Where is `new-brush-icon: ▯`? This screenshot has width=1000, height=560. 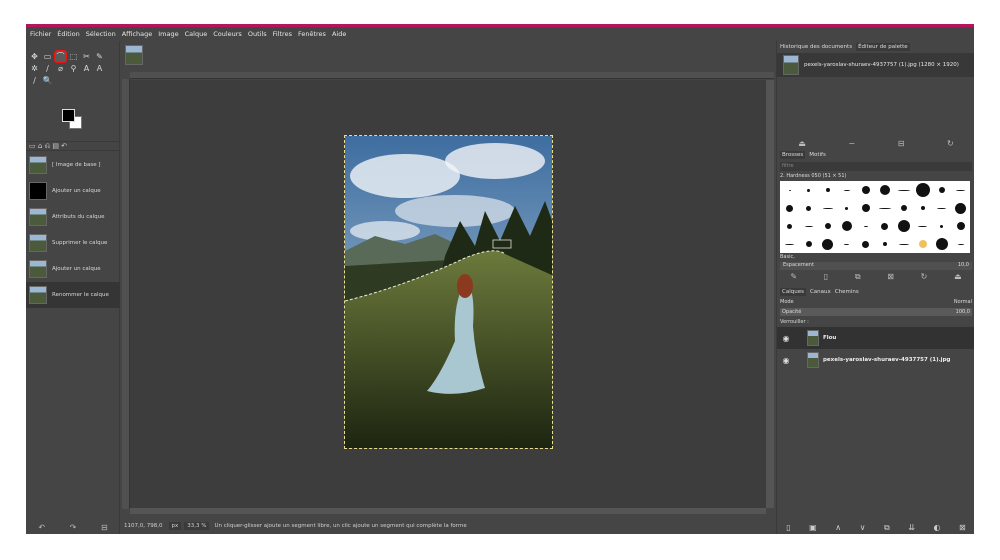
new-brush-icon: ▯ is located at coordinates (826, 277).